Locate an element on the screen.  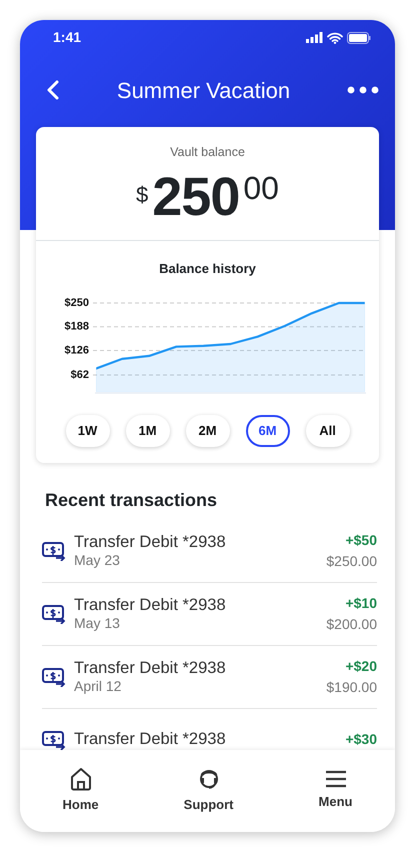
balance-amount: 250 is located at coordinates (196, 197).